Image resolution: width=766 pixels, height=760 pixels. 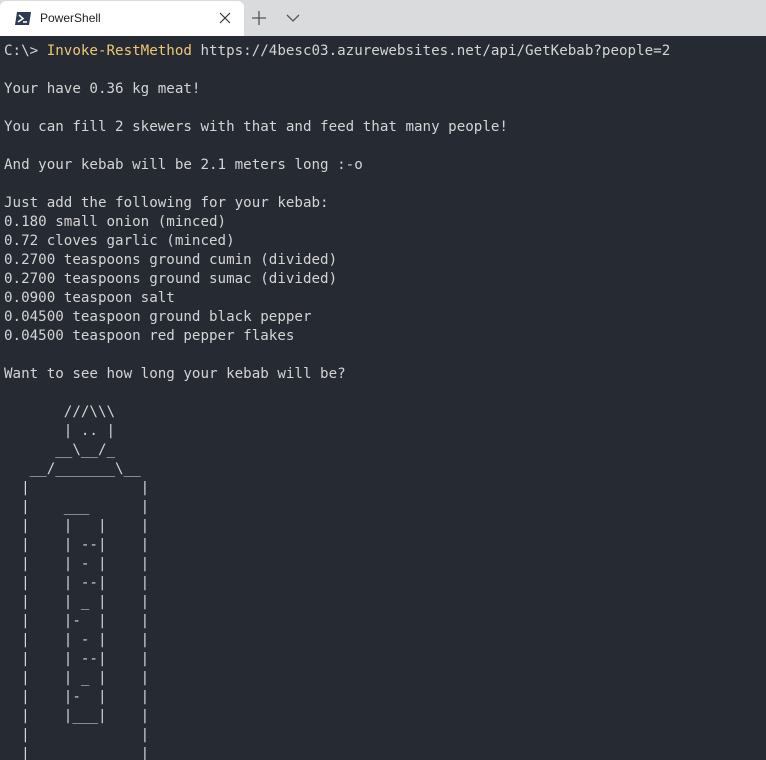 I want to click on tab-title: PowerShell, so click(x=70, y=18).